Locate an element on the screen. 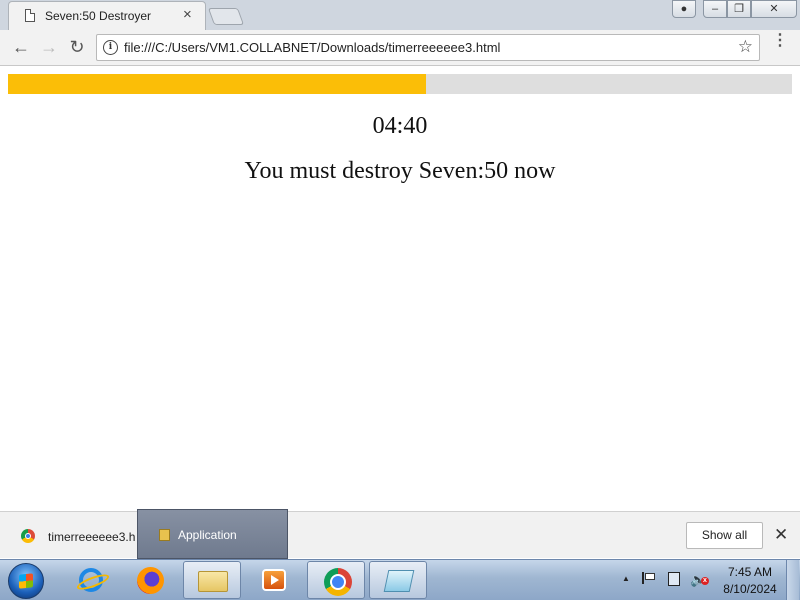  minimize-icon: – is located at coordinates (715, 9).